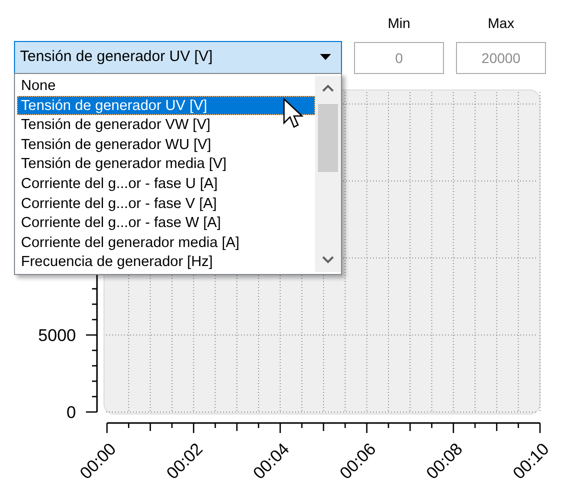 The image size is (563, 500). What do you see at coordinates (399, 23) in the screenshot?
I see `min-label: Min` at bounding box center [399, 23].